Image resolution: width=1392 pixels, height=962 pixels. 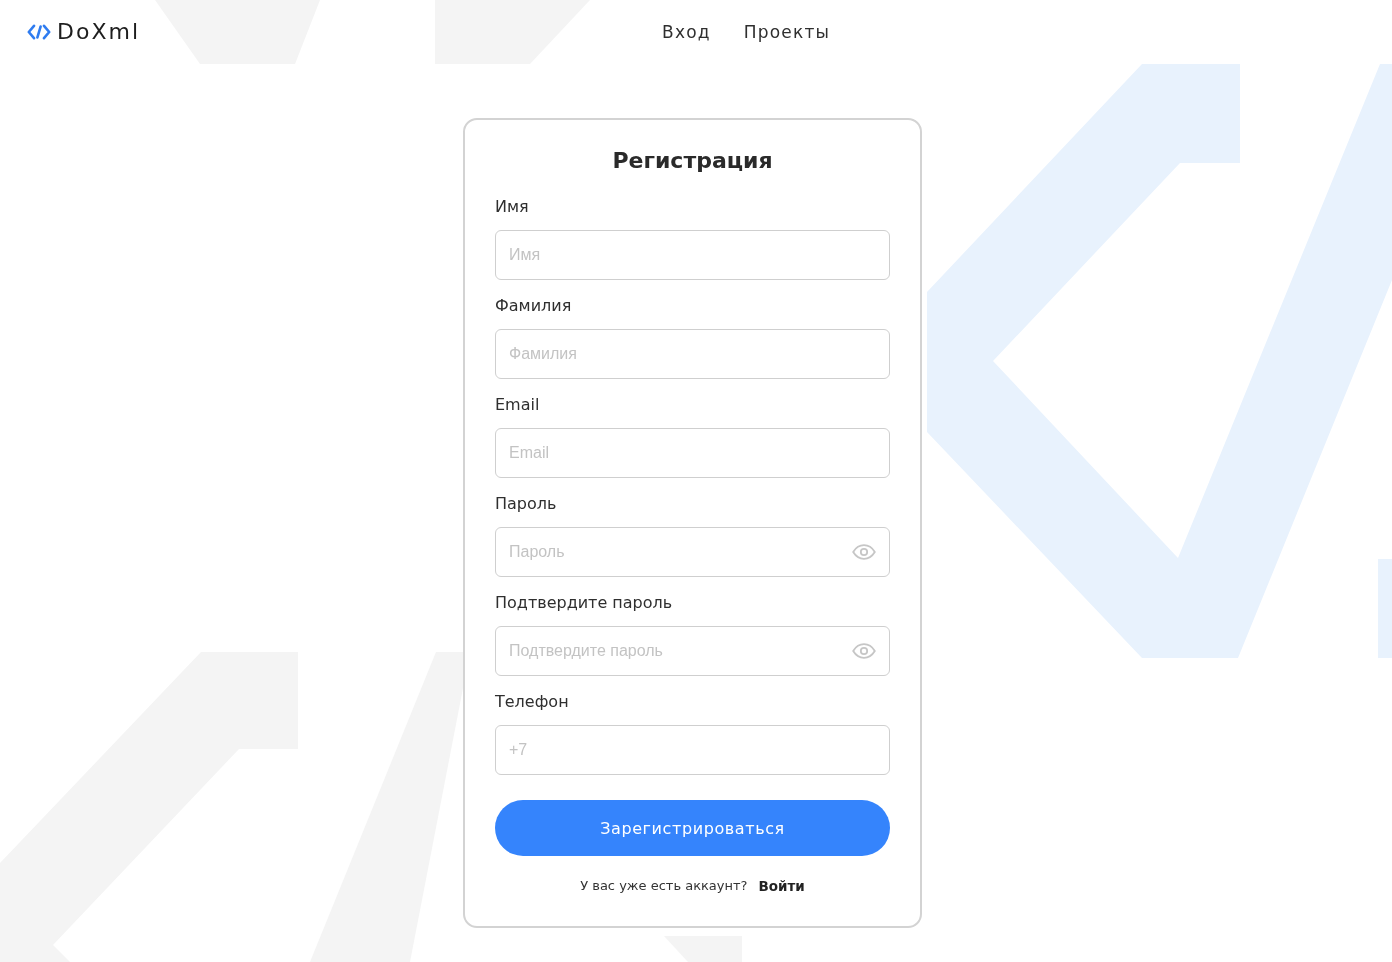 What do you see at coordinates (512, 207) in the screenshot?
I see `field-label: Имя` at bounding box center [512, 207].